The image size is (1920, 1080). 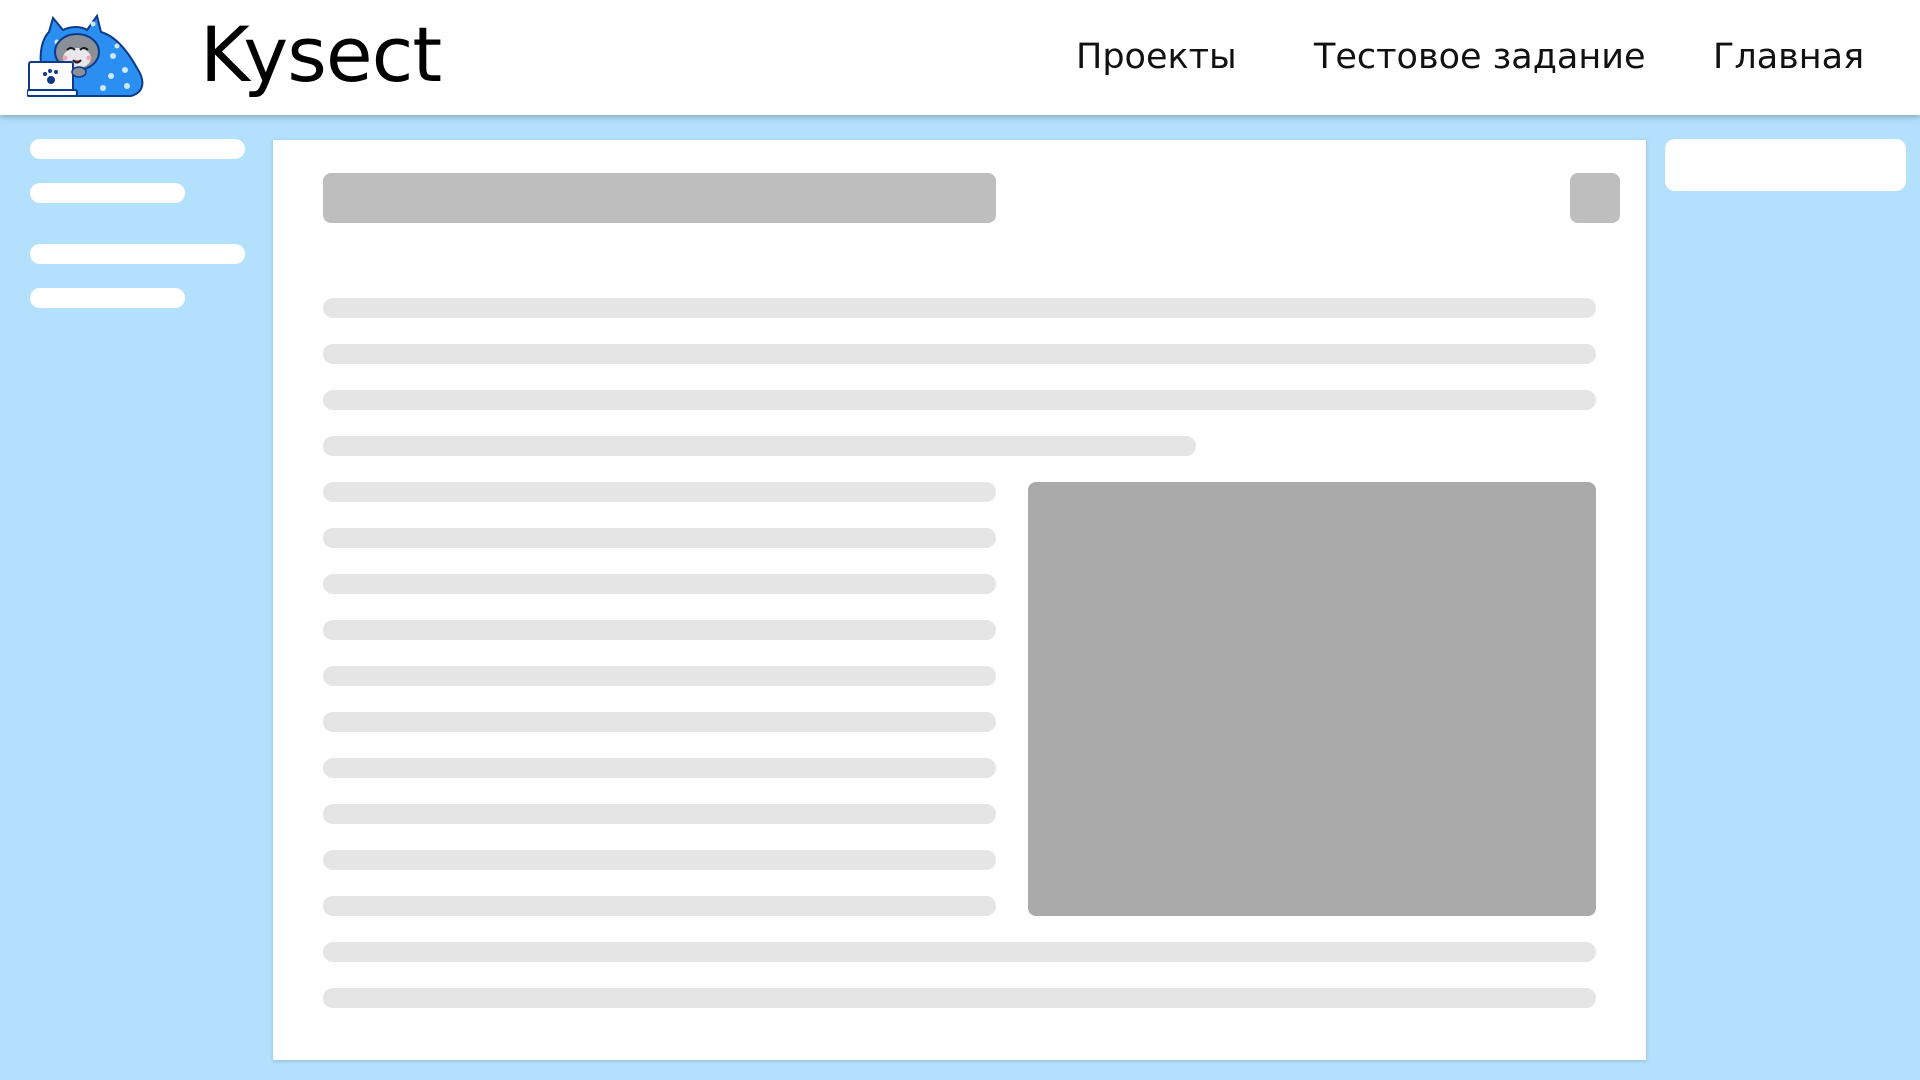 I want to click on action-button-skeleton, so click(x=1595, y=198).